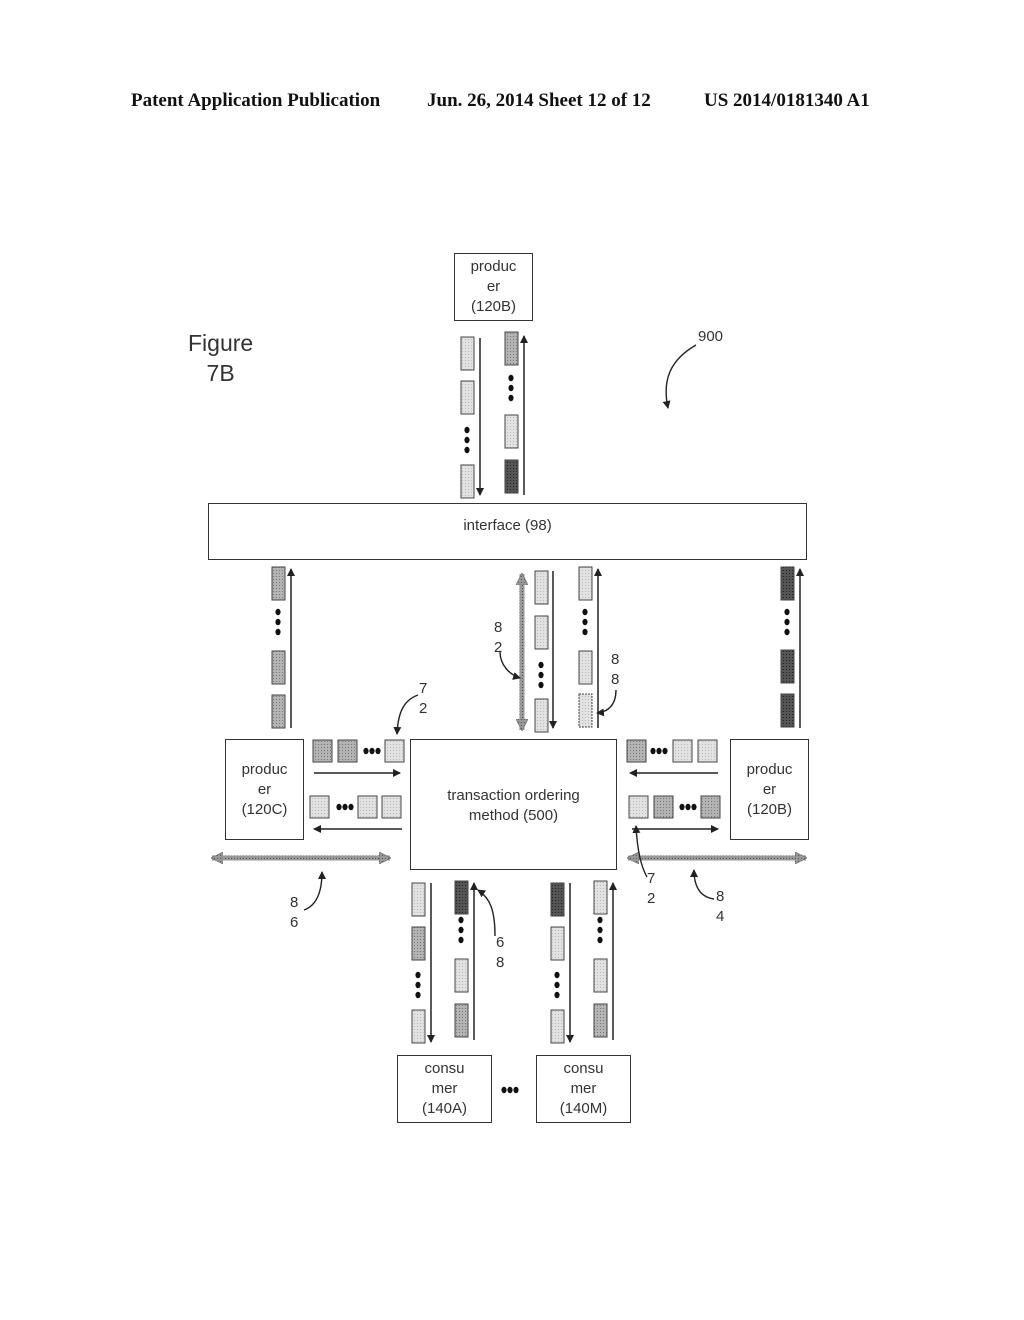 The height and width of the screenshot is (1320, 1024). I want to click on consumer-140m-box: consu mer (140M), so click(583, 1089).